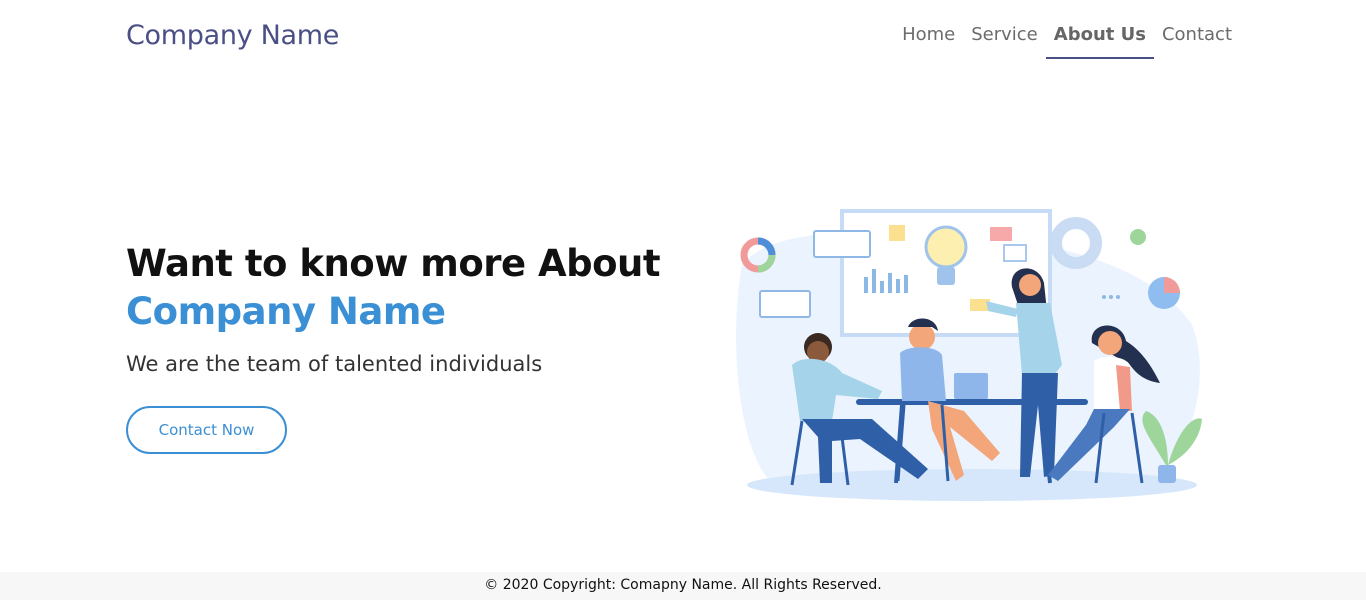  Describe the element at coordinates (232, 35) in the screenshot. I see `brand-logo: Company Name` at that location.